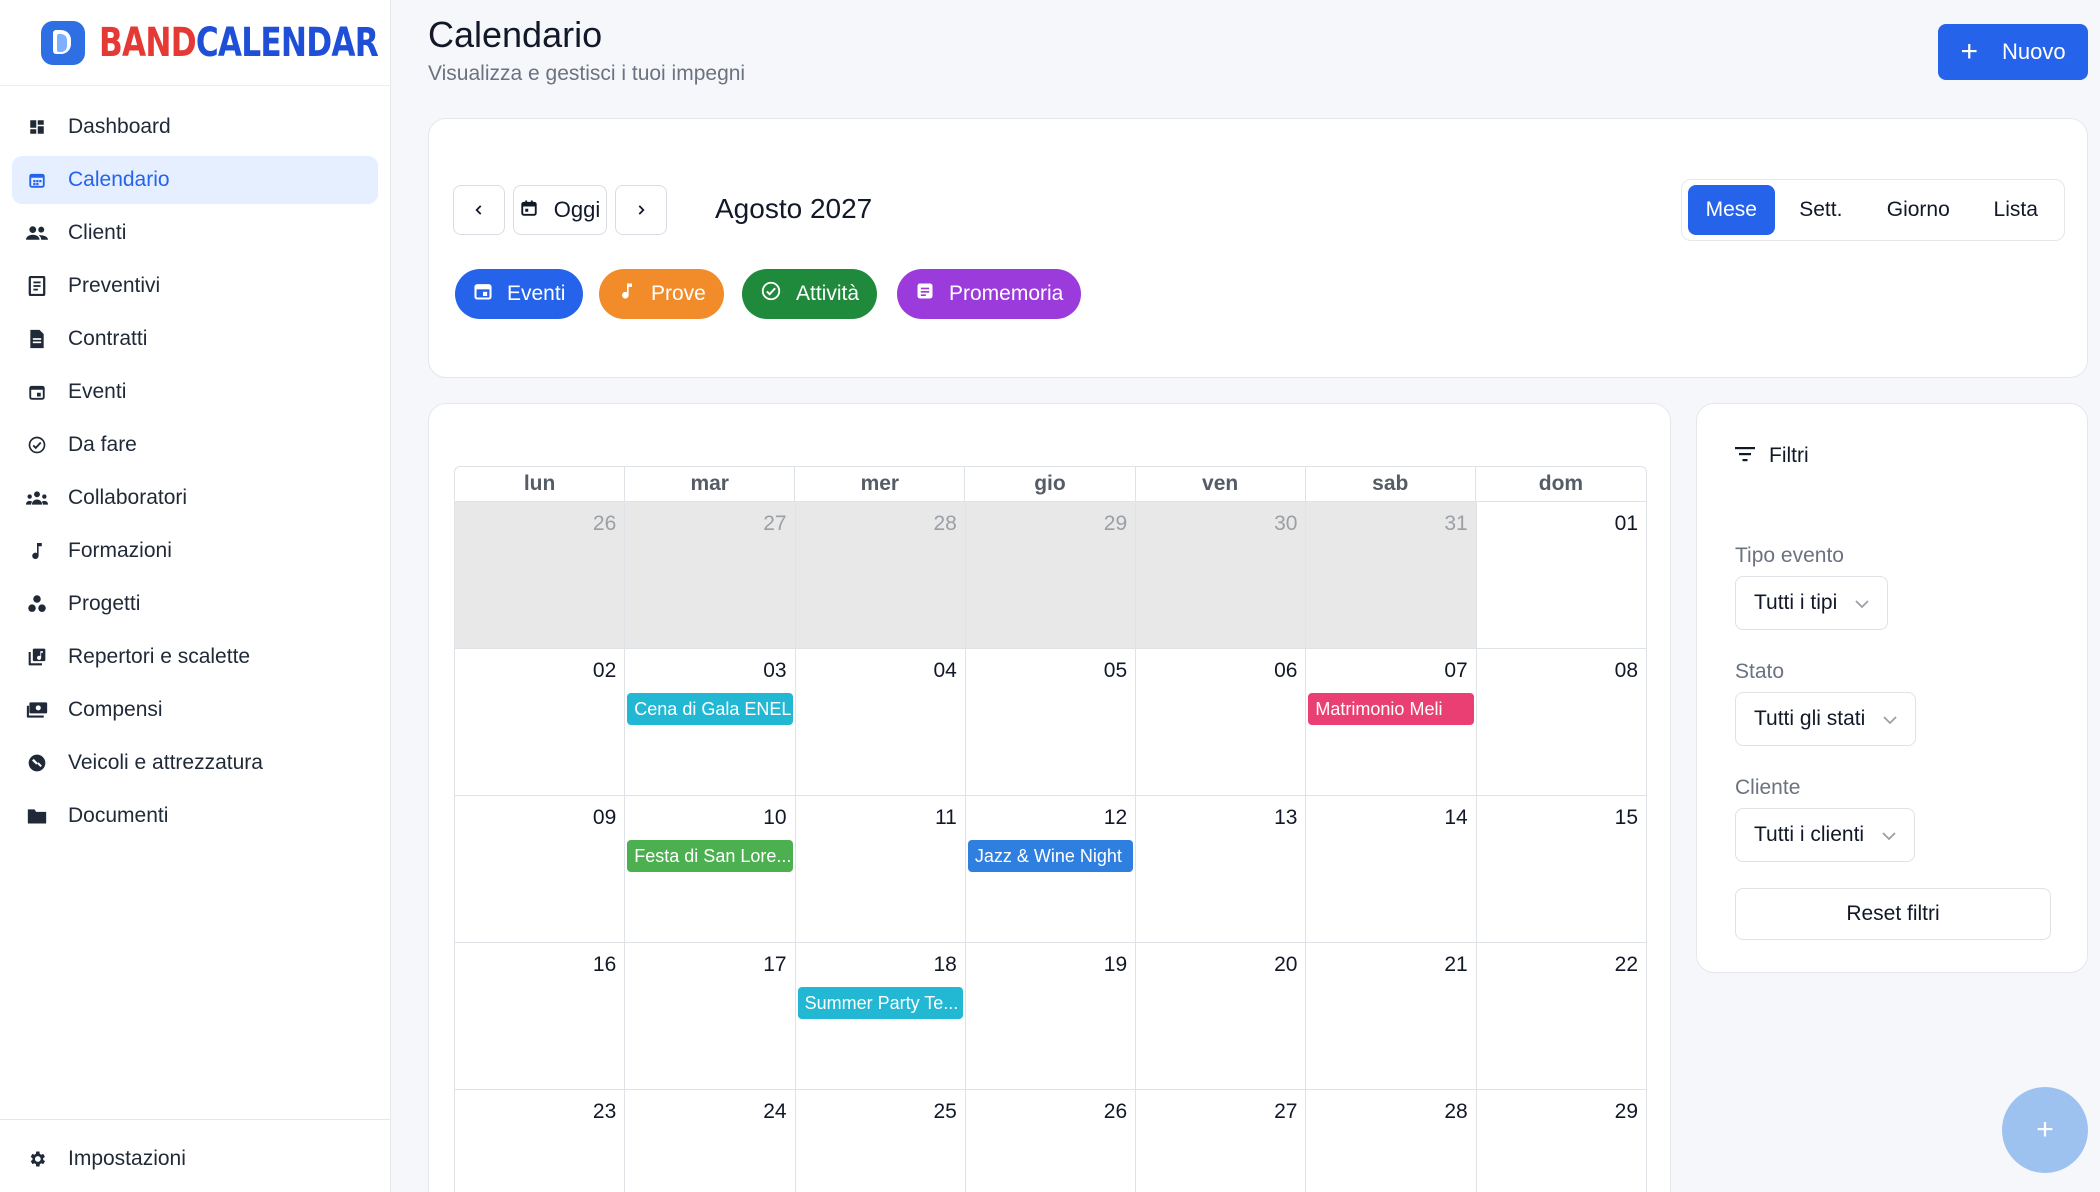  I want to click on music-note-icon, so click(37, 551).